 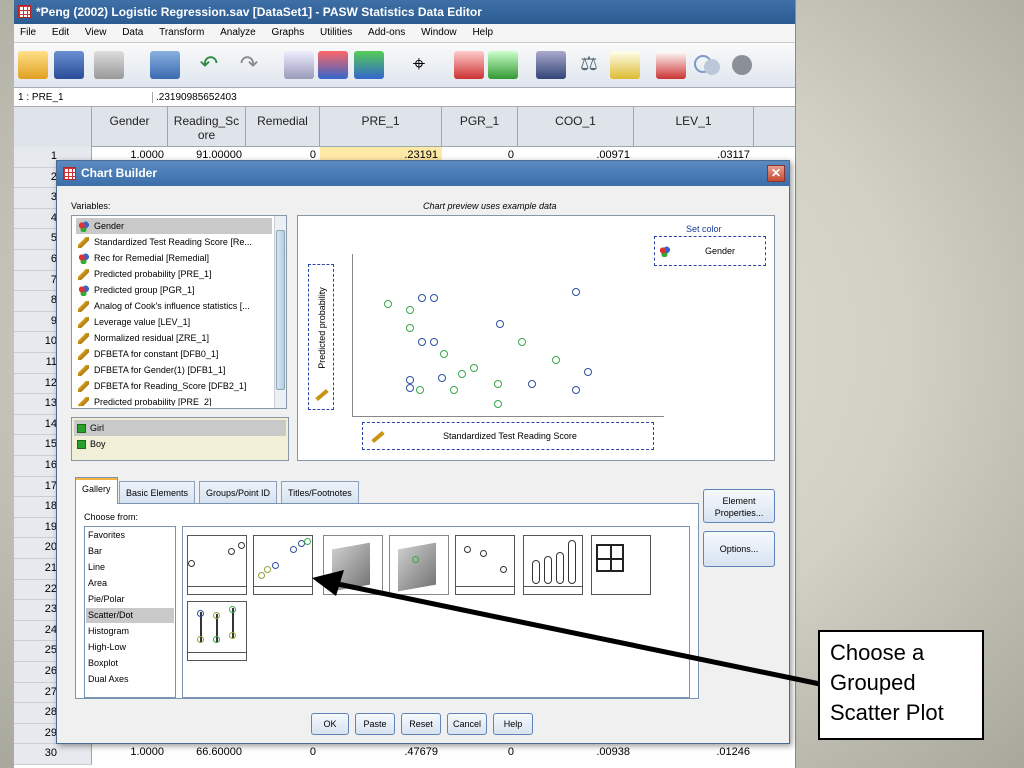 I want to click on callout-box: Choose a Grouped Scatter Plot, so click(x=901, y=685).